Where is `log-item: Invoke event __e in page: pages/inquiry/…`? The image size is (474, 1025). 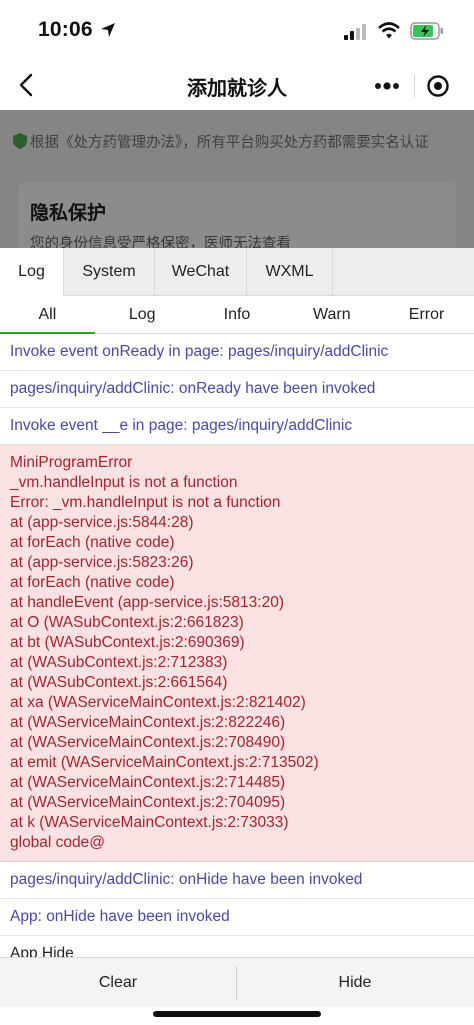 log-item: Invoke event __e in page: pages/inquiry/… is located at coordinates (237, 426).